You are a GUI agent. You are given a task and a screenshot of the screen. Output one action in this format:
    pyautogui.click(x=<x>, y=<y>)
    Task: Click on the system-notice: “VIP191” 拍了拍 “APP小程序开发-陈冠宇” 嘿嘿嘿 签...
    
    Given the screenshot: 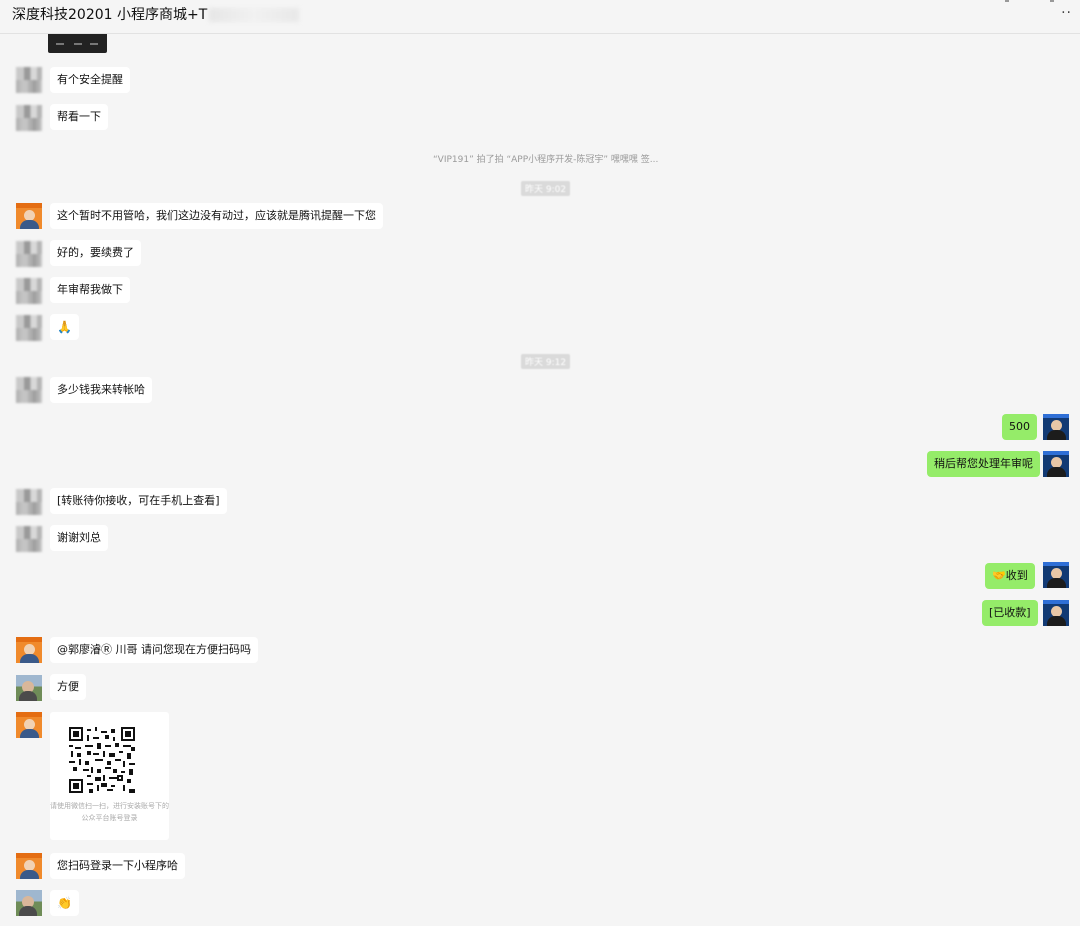 What is the action you would take?
    pyautogui.click(x=546, y=160)
    